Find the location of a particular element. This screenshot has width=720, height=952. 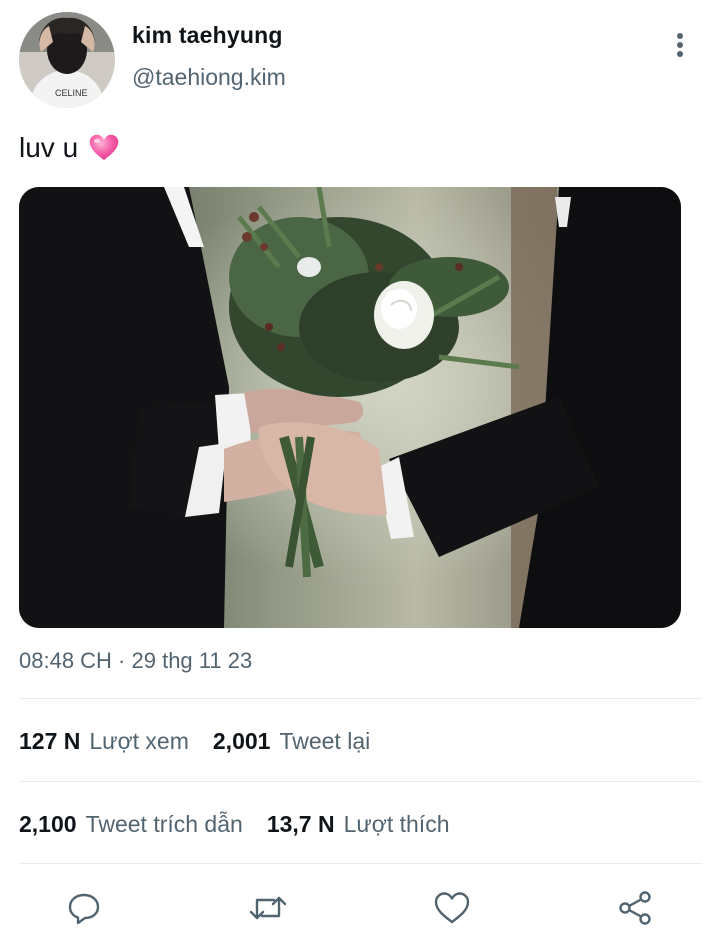

retweets-count: 2,001 is located at coordinates (241, 740).